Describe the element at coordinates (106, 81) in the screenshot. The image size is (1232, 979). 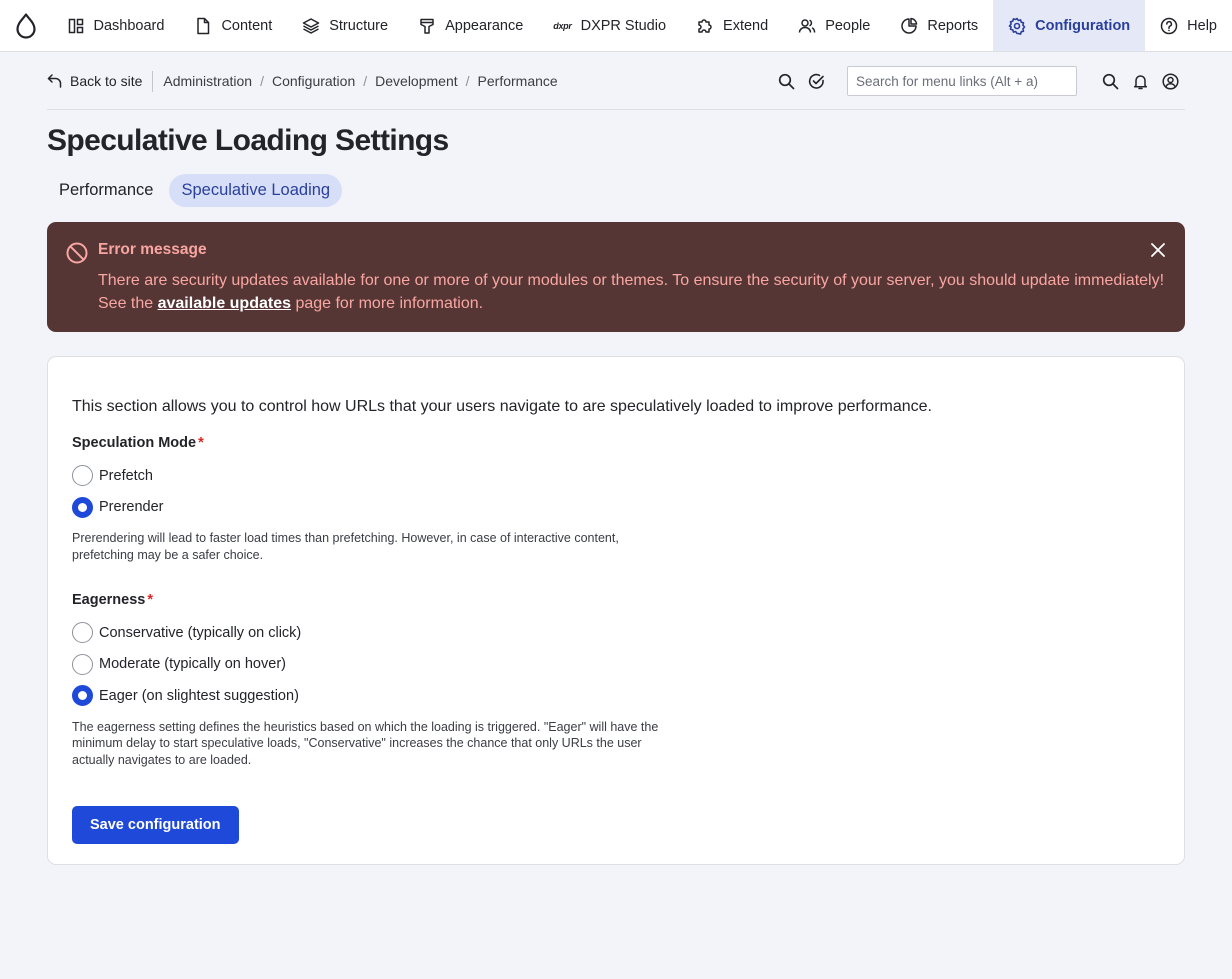
I see `back-to-site-label: Back to site` at that location.